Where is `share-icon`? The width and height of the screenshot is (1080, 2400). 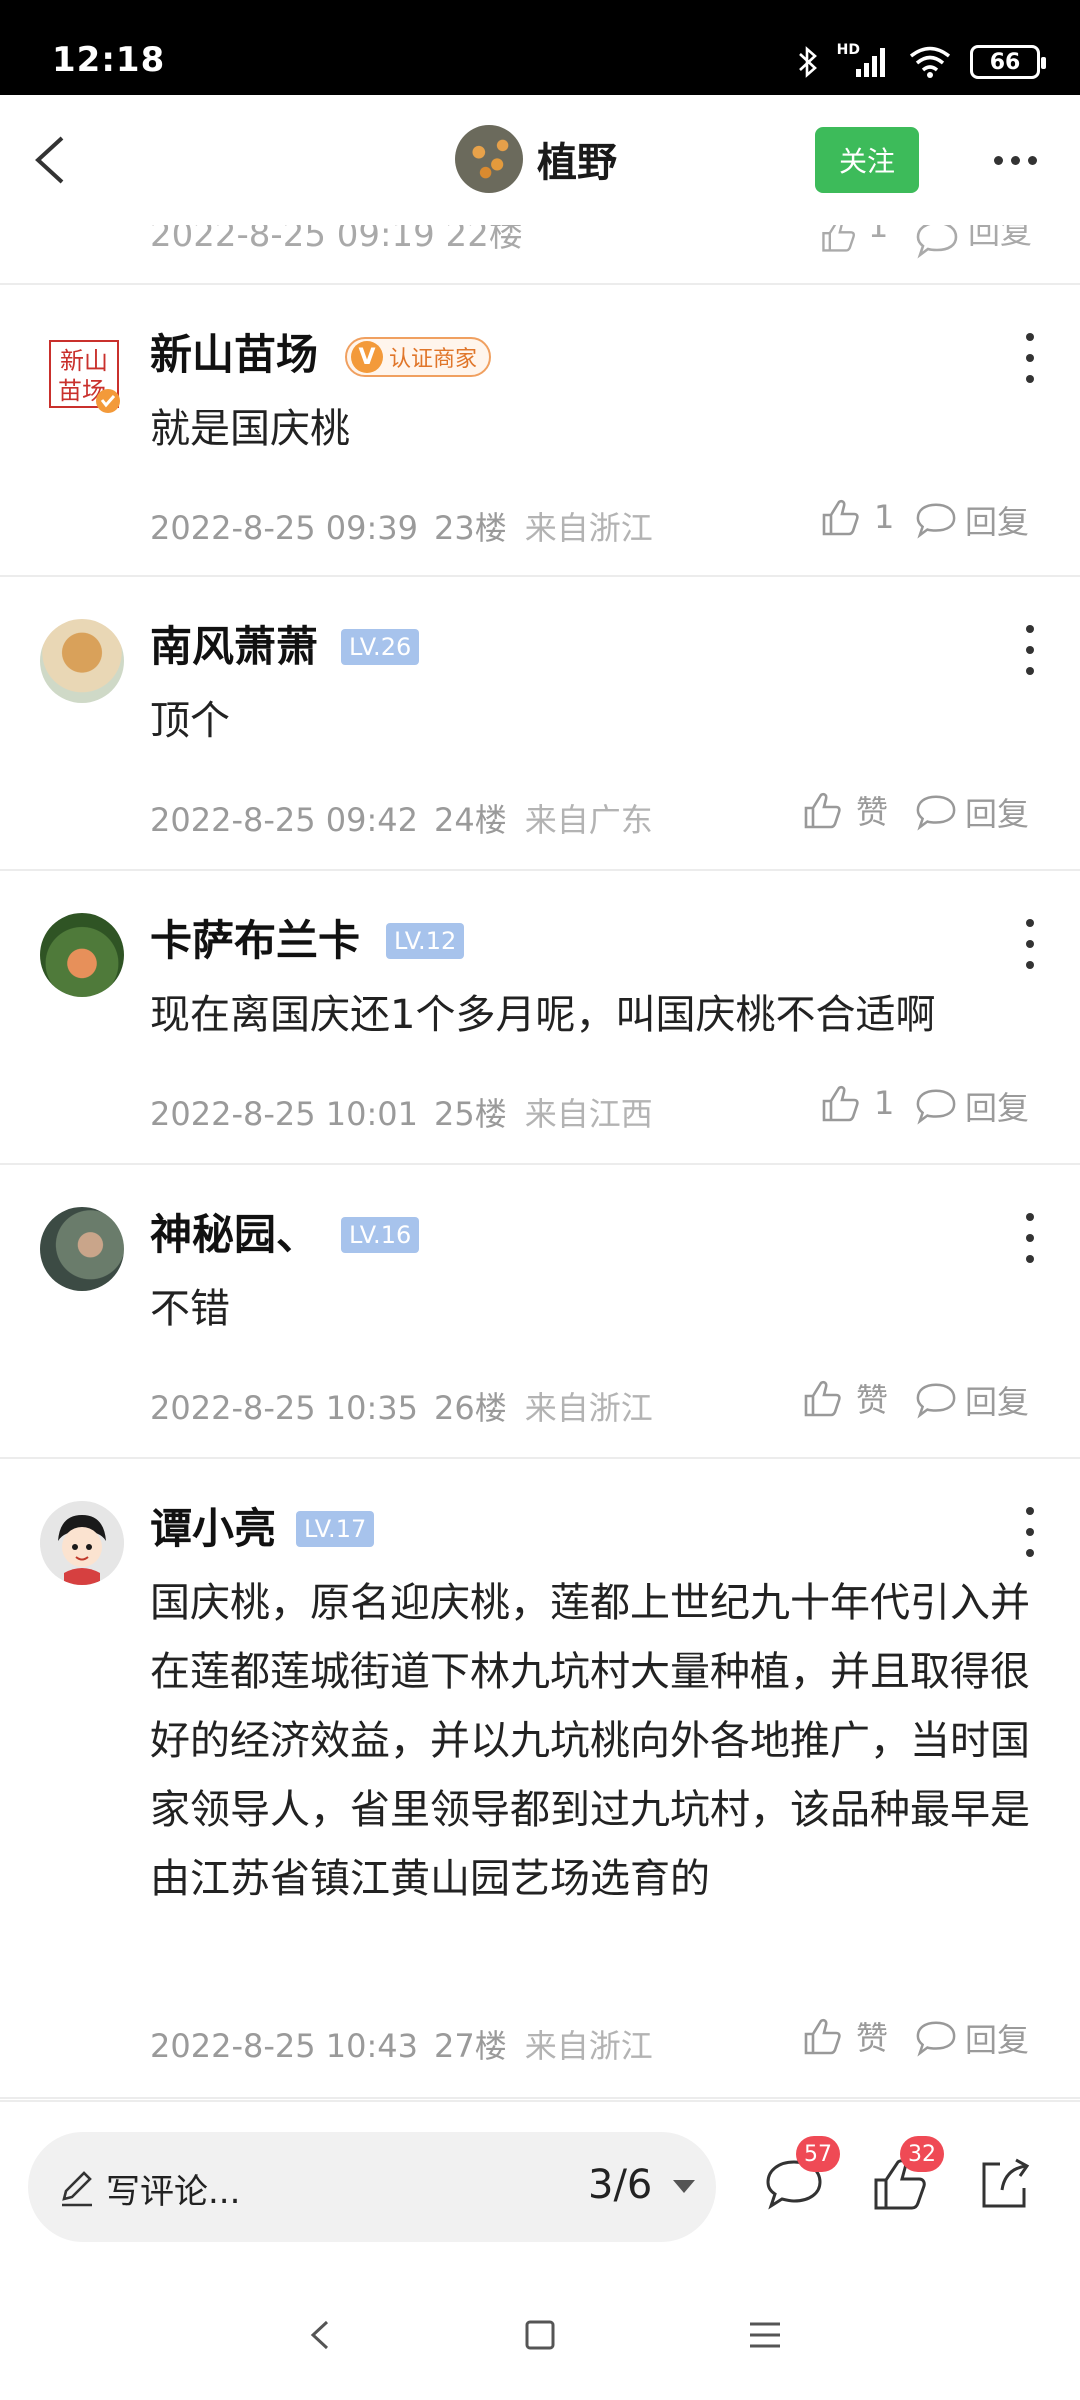
share-icon is located at coordinates (1006, 2183).